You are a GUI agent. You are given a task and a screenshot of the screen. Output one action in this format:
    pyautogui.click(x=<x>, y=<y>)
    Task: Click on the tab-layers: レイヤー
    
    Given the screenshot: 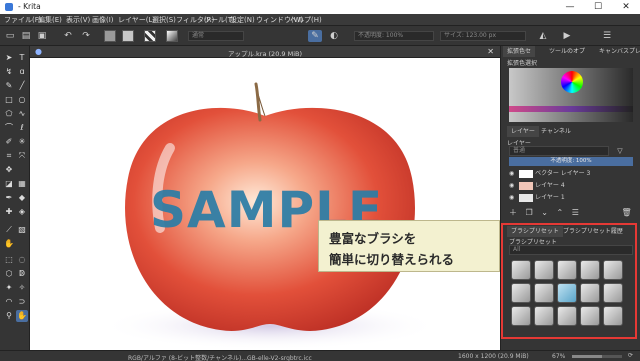 What is the action you would take?
    pyautogui.click(x=523, y=131)
    